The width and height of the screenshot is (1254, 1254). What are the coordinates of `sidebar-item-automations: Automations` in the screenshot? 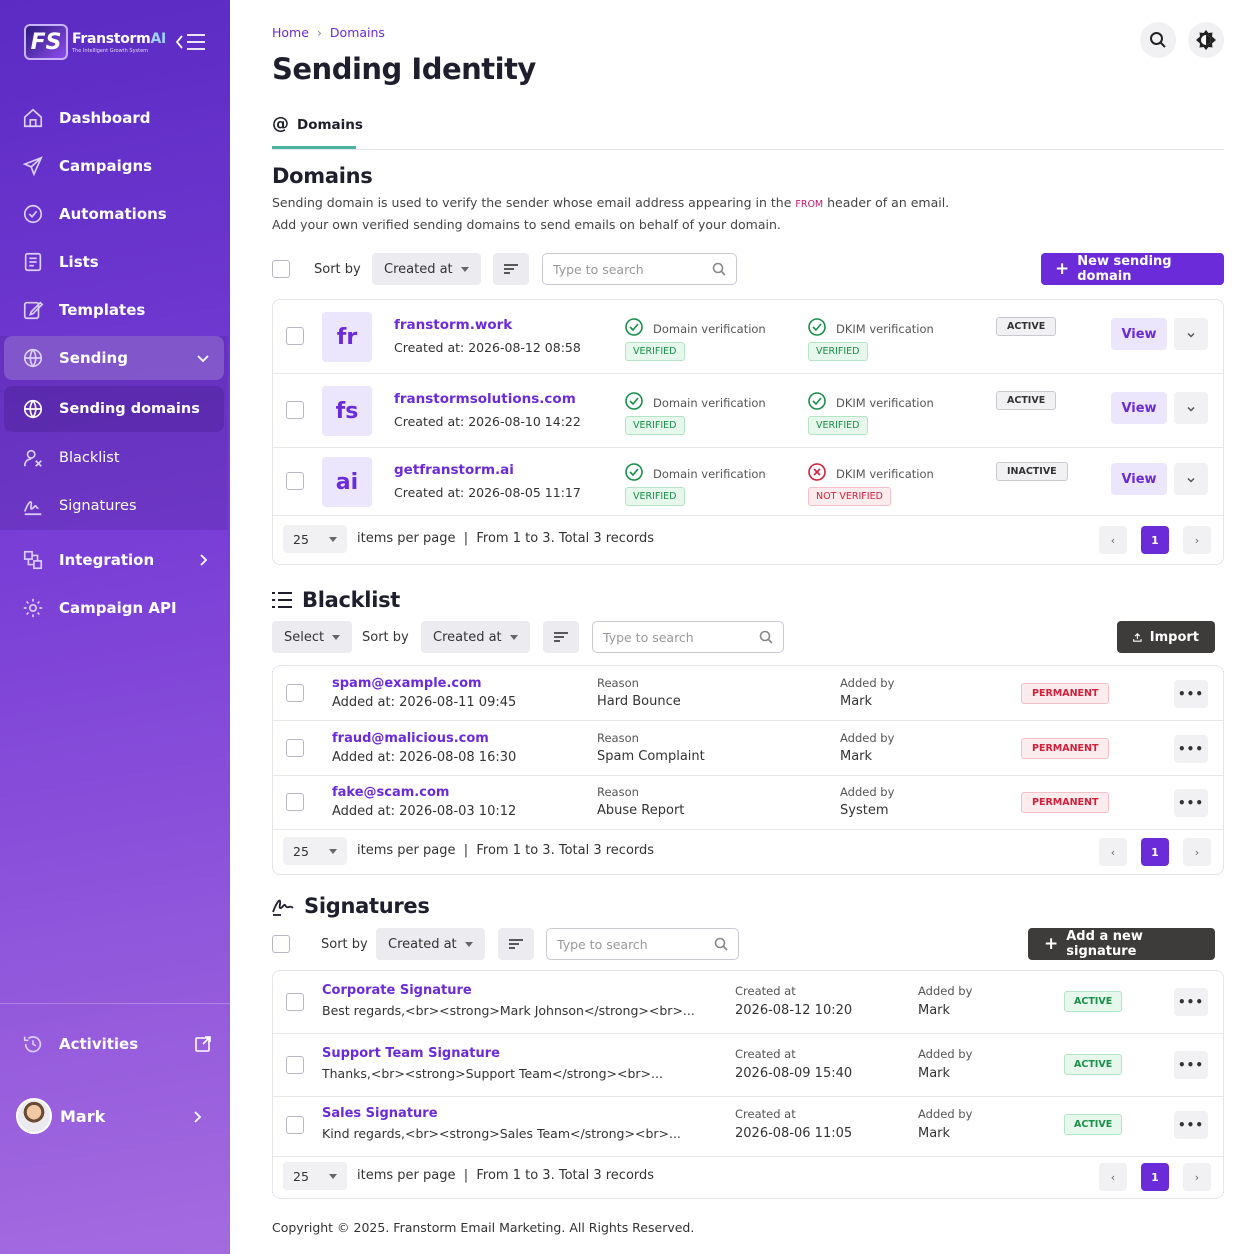 It's located at (114, 214).